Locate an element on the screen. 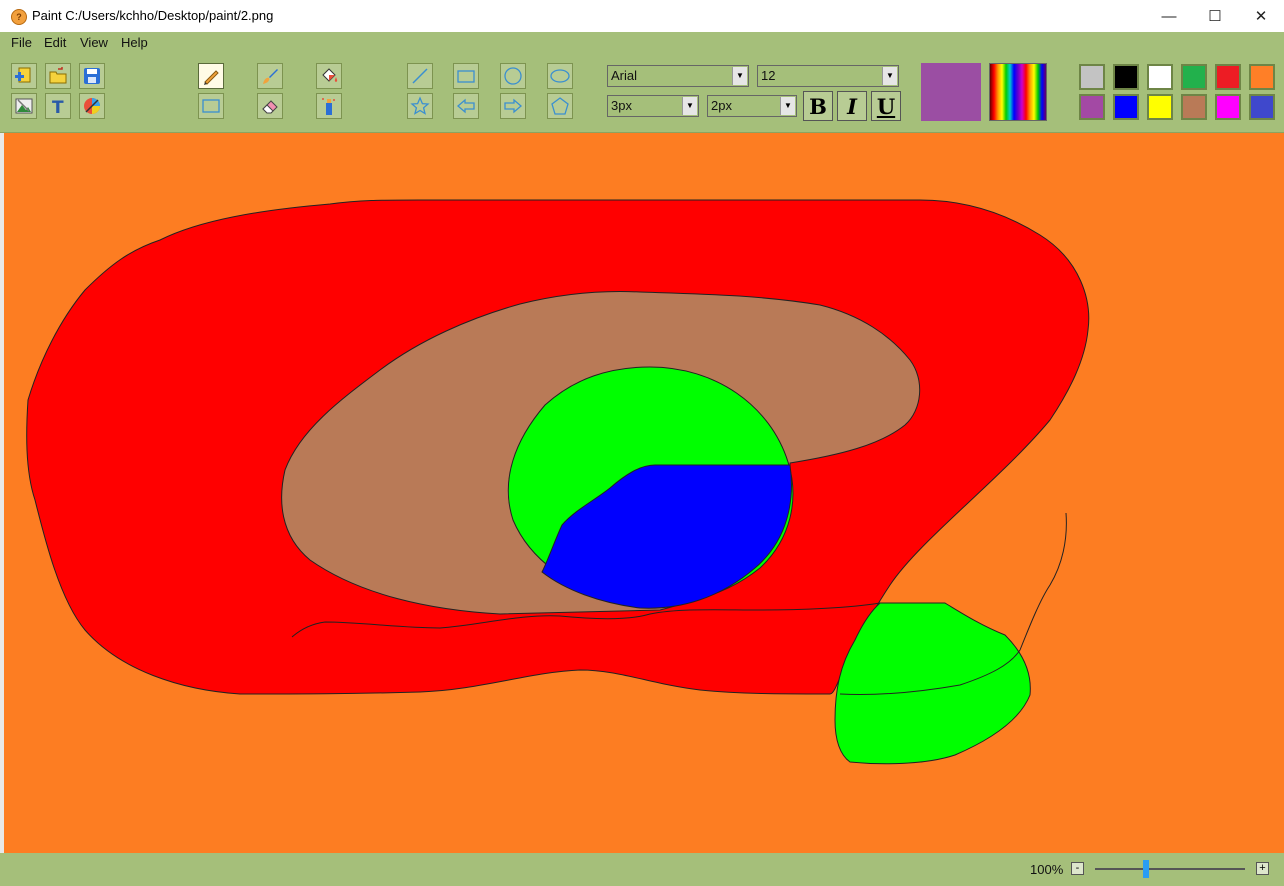 Image resolution: width=1284 pixels, height=886 pixels. circle-tool-button is located at coordinates (513, 76).